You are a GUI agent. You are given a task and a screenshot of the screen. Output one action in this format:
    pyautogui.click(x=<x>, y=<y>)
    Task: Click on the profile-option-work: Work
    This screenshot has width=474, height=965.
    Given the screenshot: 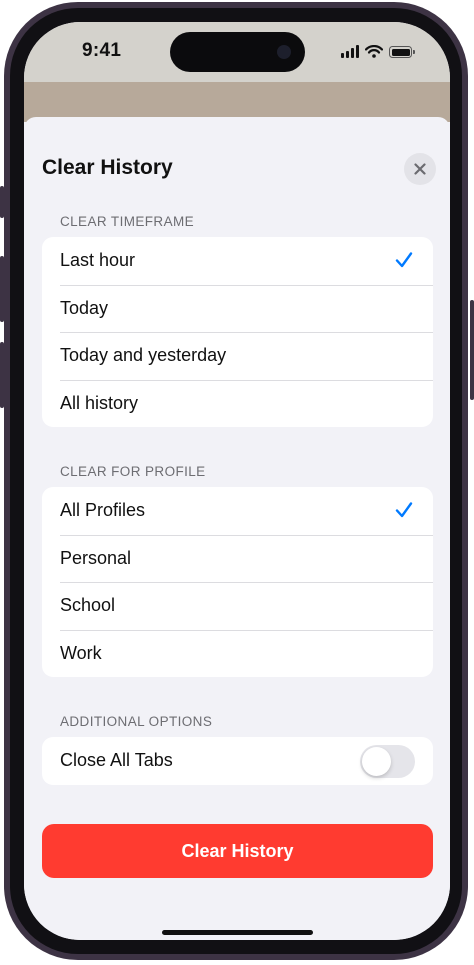 What is the action you would take?
    pyautogui.click(x=237, y=653)
    